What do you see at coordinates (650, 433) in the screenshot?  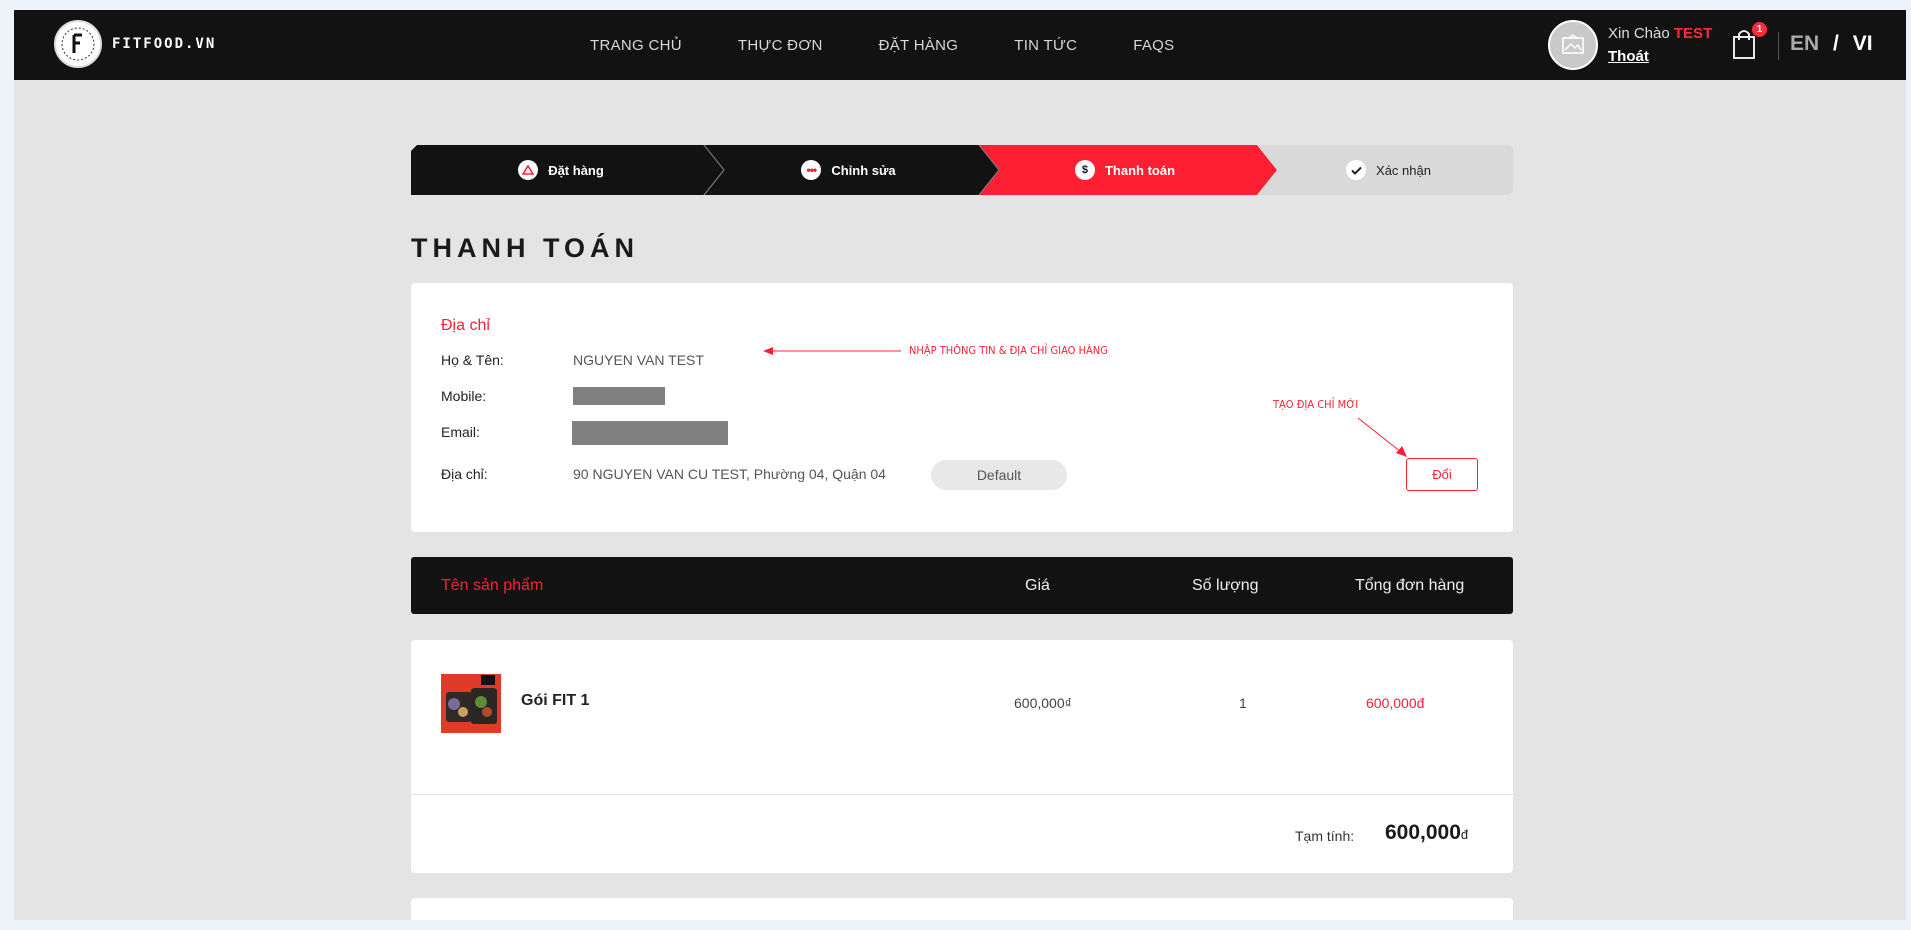 I see `email-redacted` at bounding box center [650, 433].